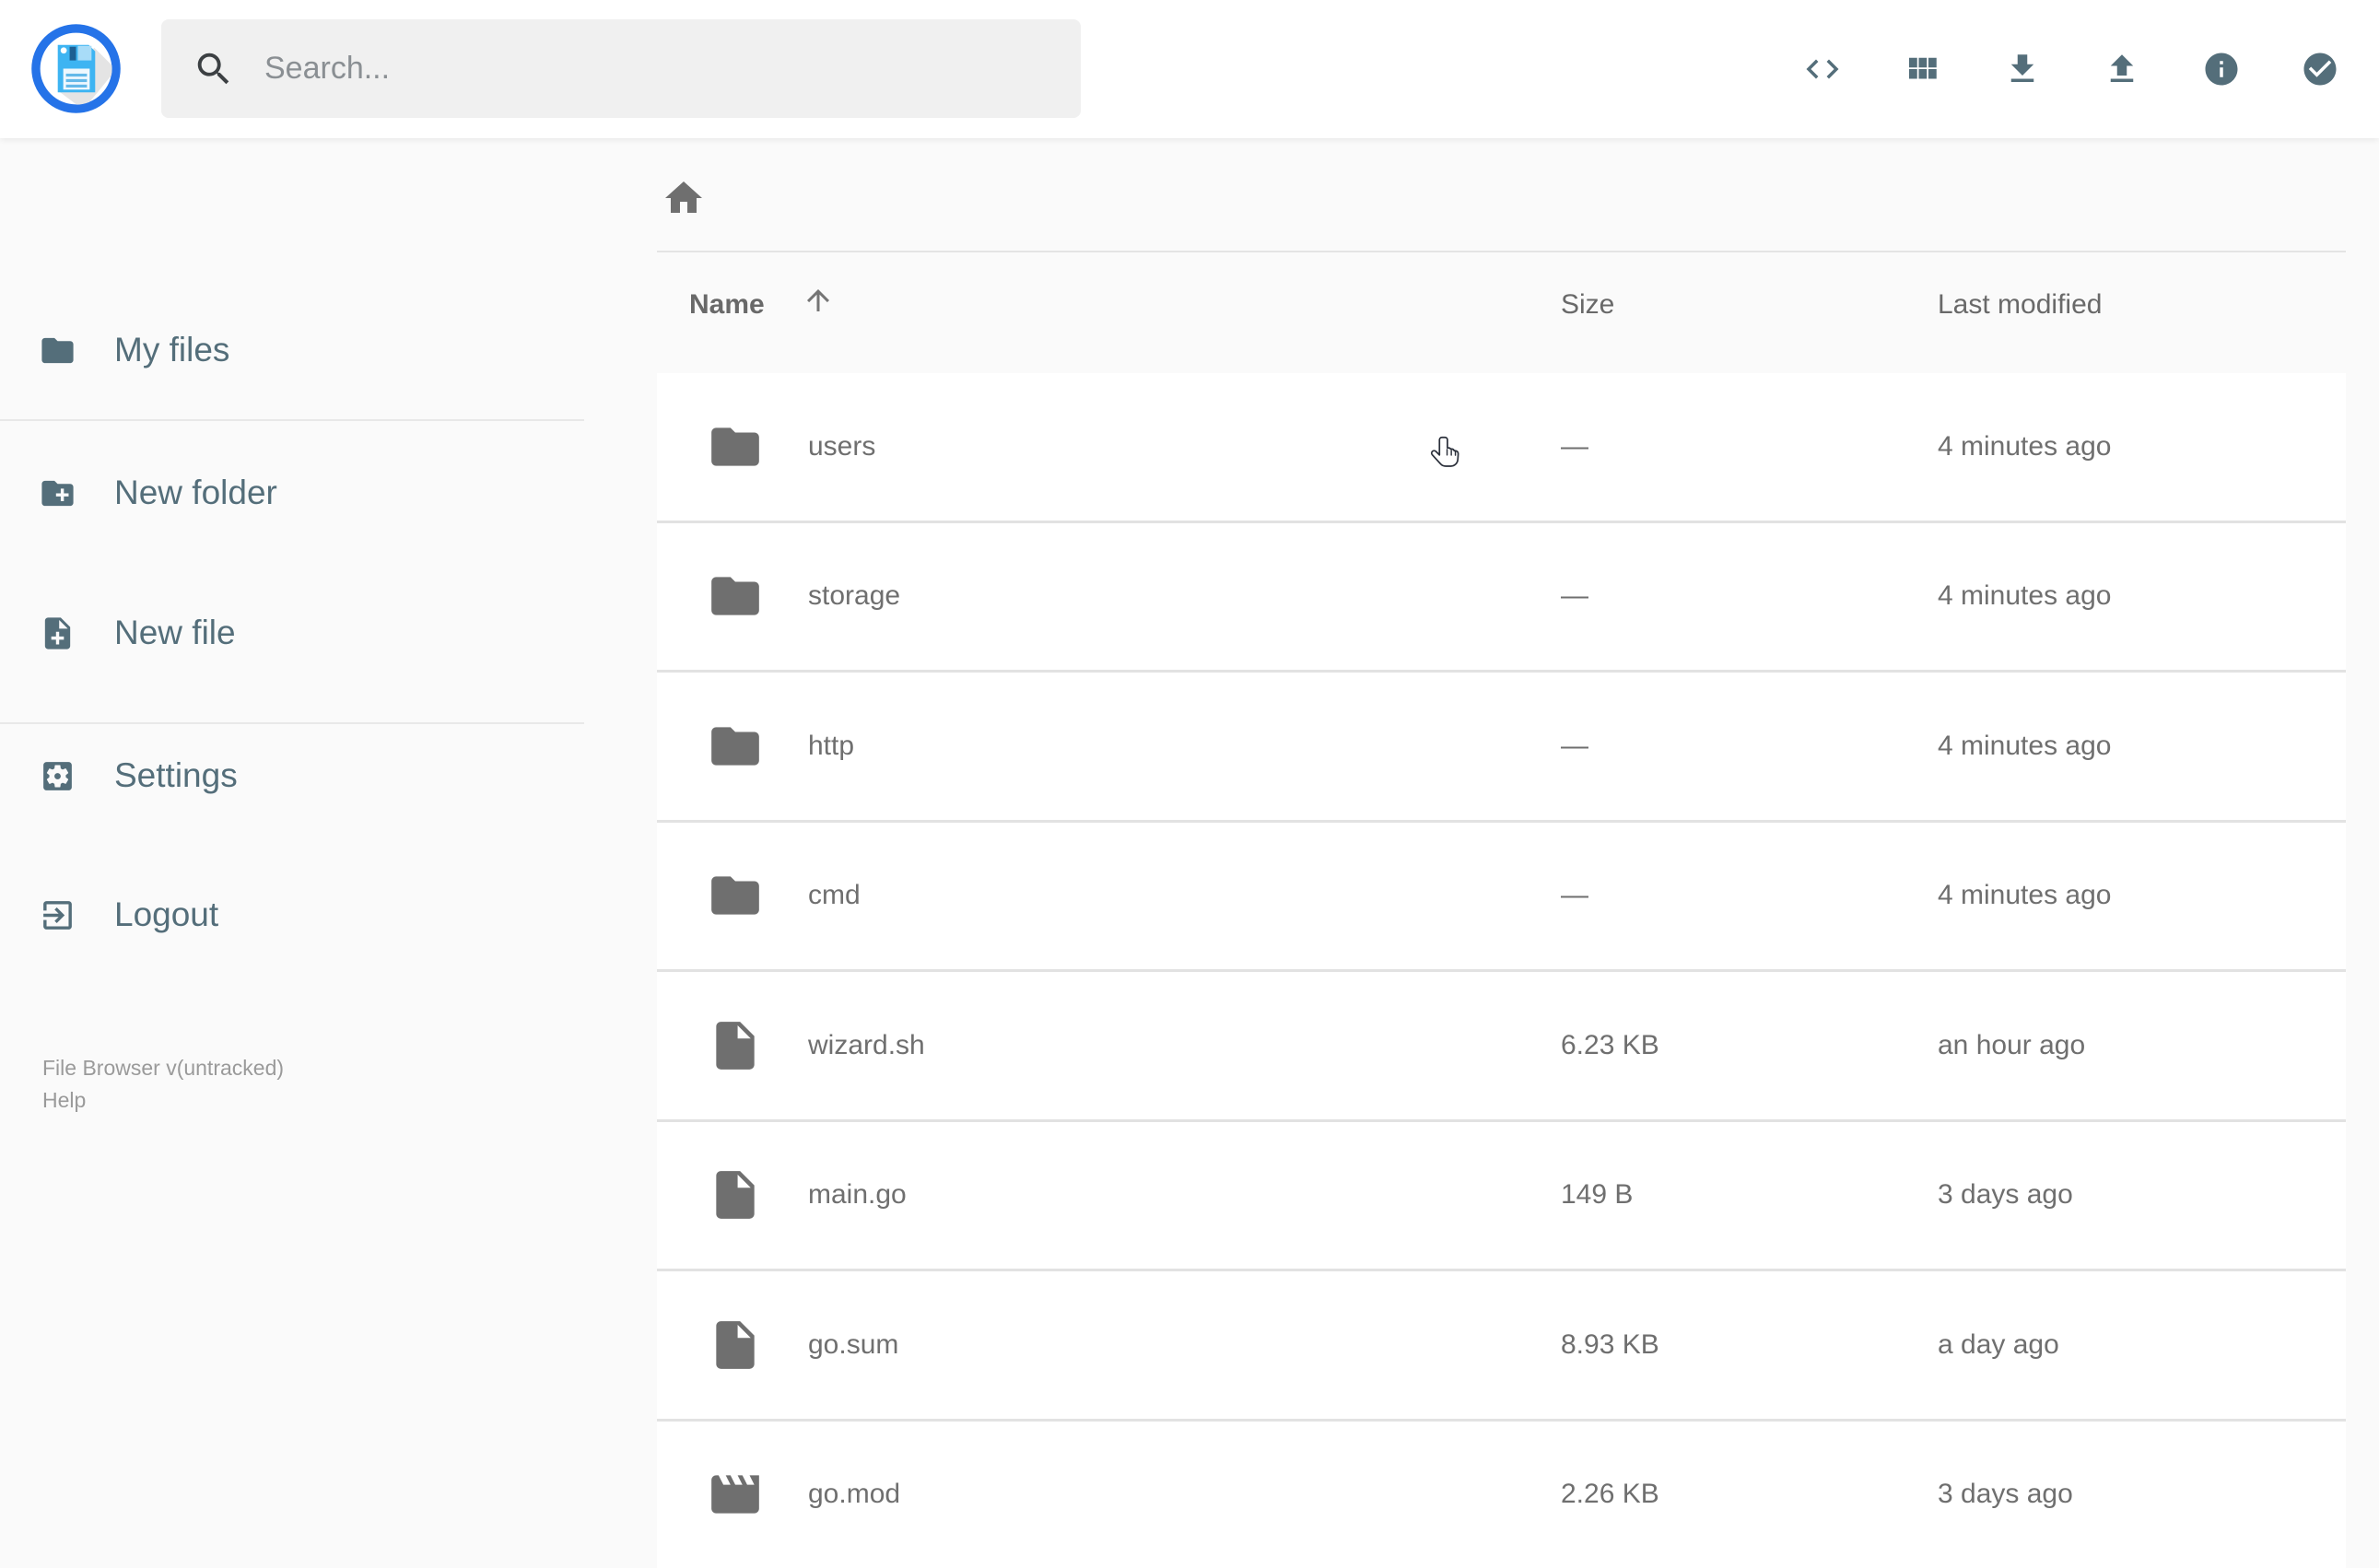 This screenshot has height=1568, width=2379. I want to click on floppy-disk-icon, so click(76, 69).